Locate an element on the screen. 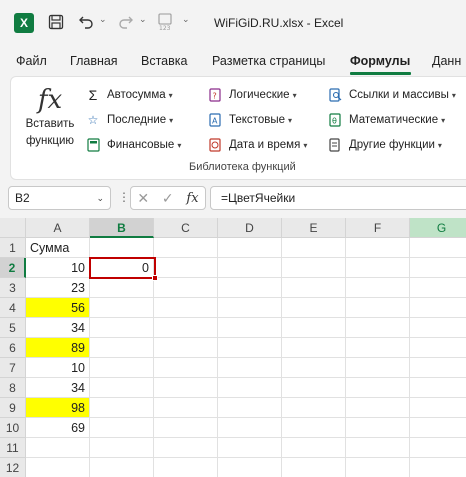  cell-a9: 98 is located at coordinates (58, 408).